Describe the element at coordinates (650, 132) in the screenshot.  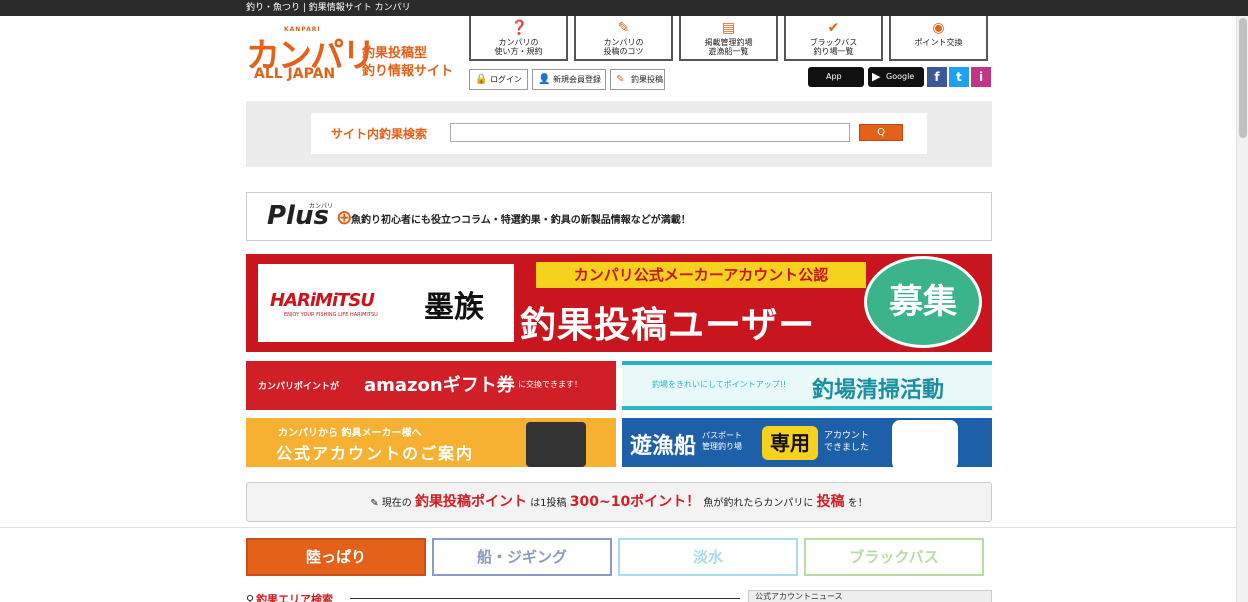
I see `search-input` at that location.